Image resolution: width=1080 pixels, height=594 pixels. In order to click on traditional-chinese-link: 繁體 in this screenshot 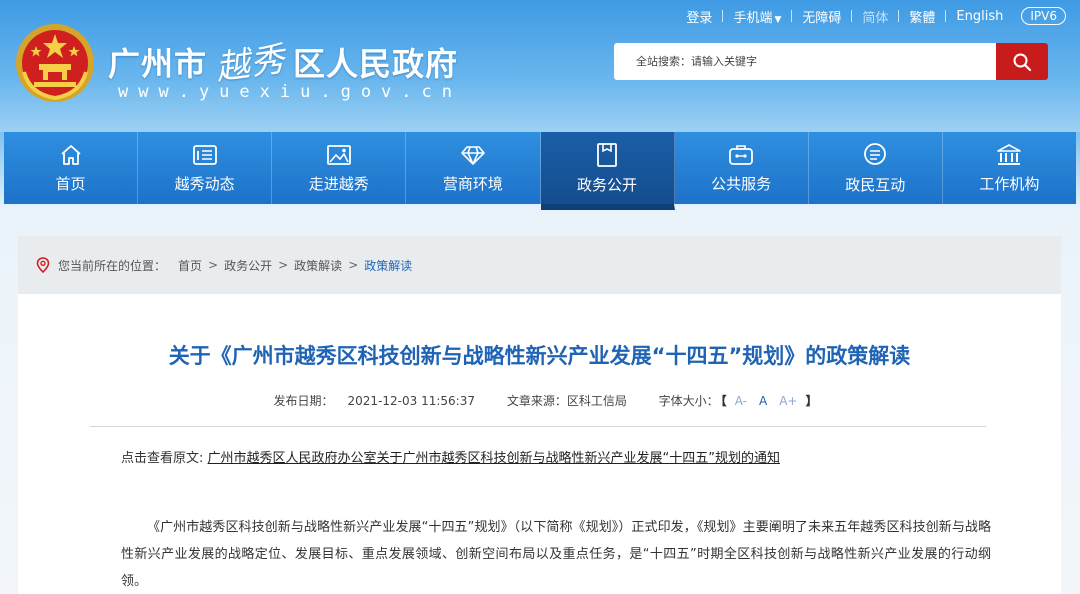, I will do `click(922, 16)`.